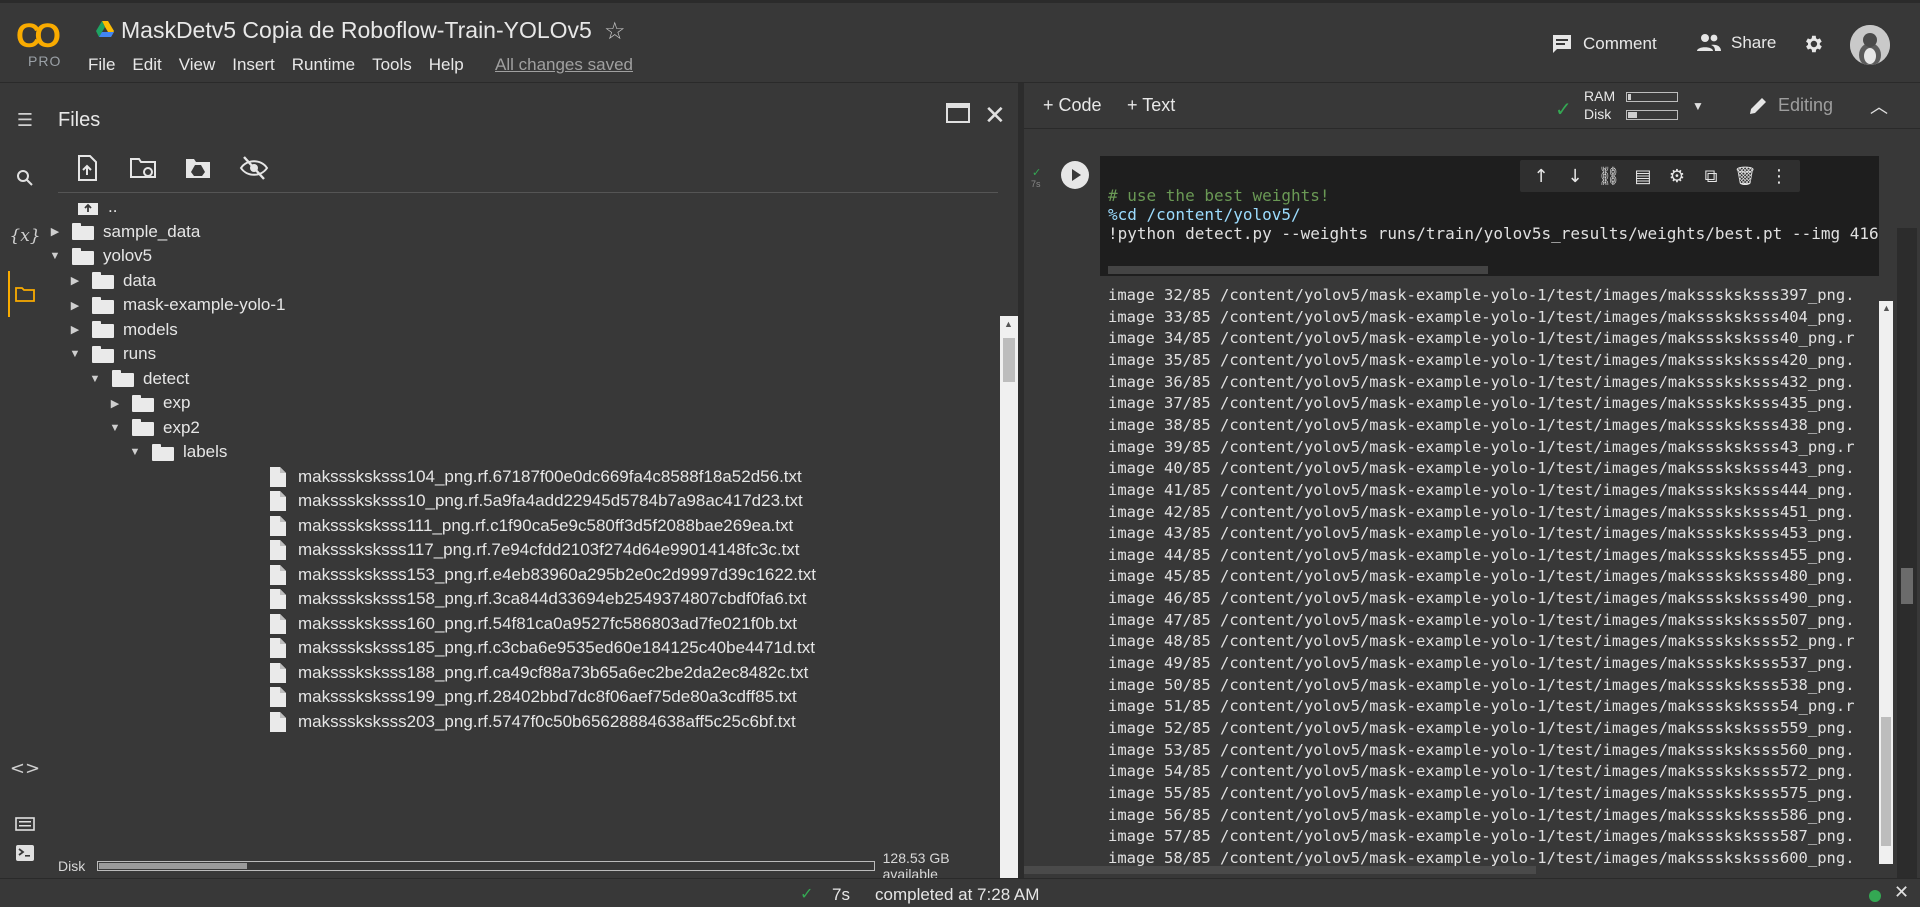  What do you see at coordinates (564, 65) in the screenshot?
I see `save-status-link: All changes saved` at bounding box center [564, 65].